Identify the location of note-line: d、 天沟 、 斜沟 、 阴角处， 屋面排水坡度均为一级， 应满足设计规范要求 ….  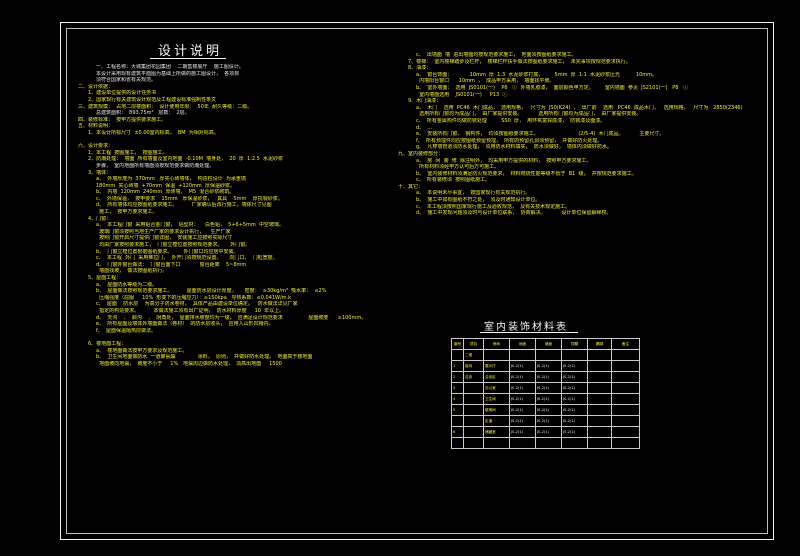
(231, 317).